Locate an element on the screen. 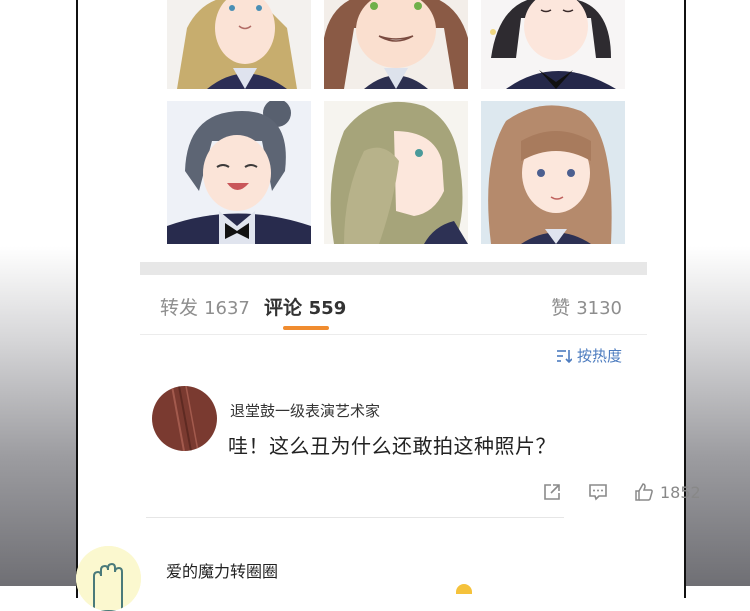 The height and width of the screenshot is (611, 750). engagement-tabs: 转发 1637 评论 559 赞 3130 is located at coordinates (393, 305).